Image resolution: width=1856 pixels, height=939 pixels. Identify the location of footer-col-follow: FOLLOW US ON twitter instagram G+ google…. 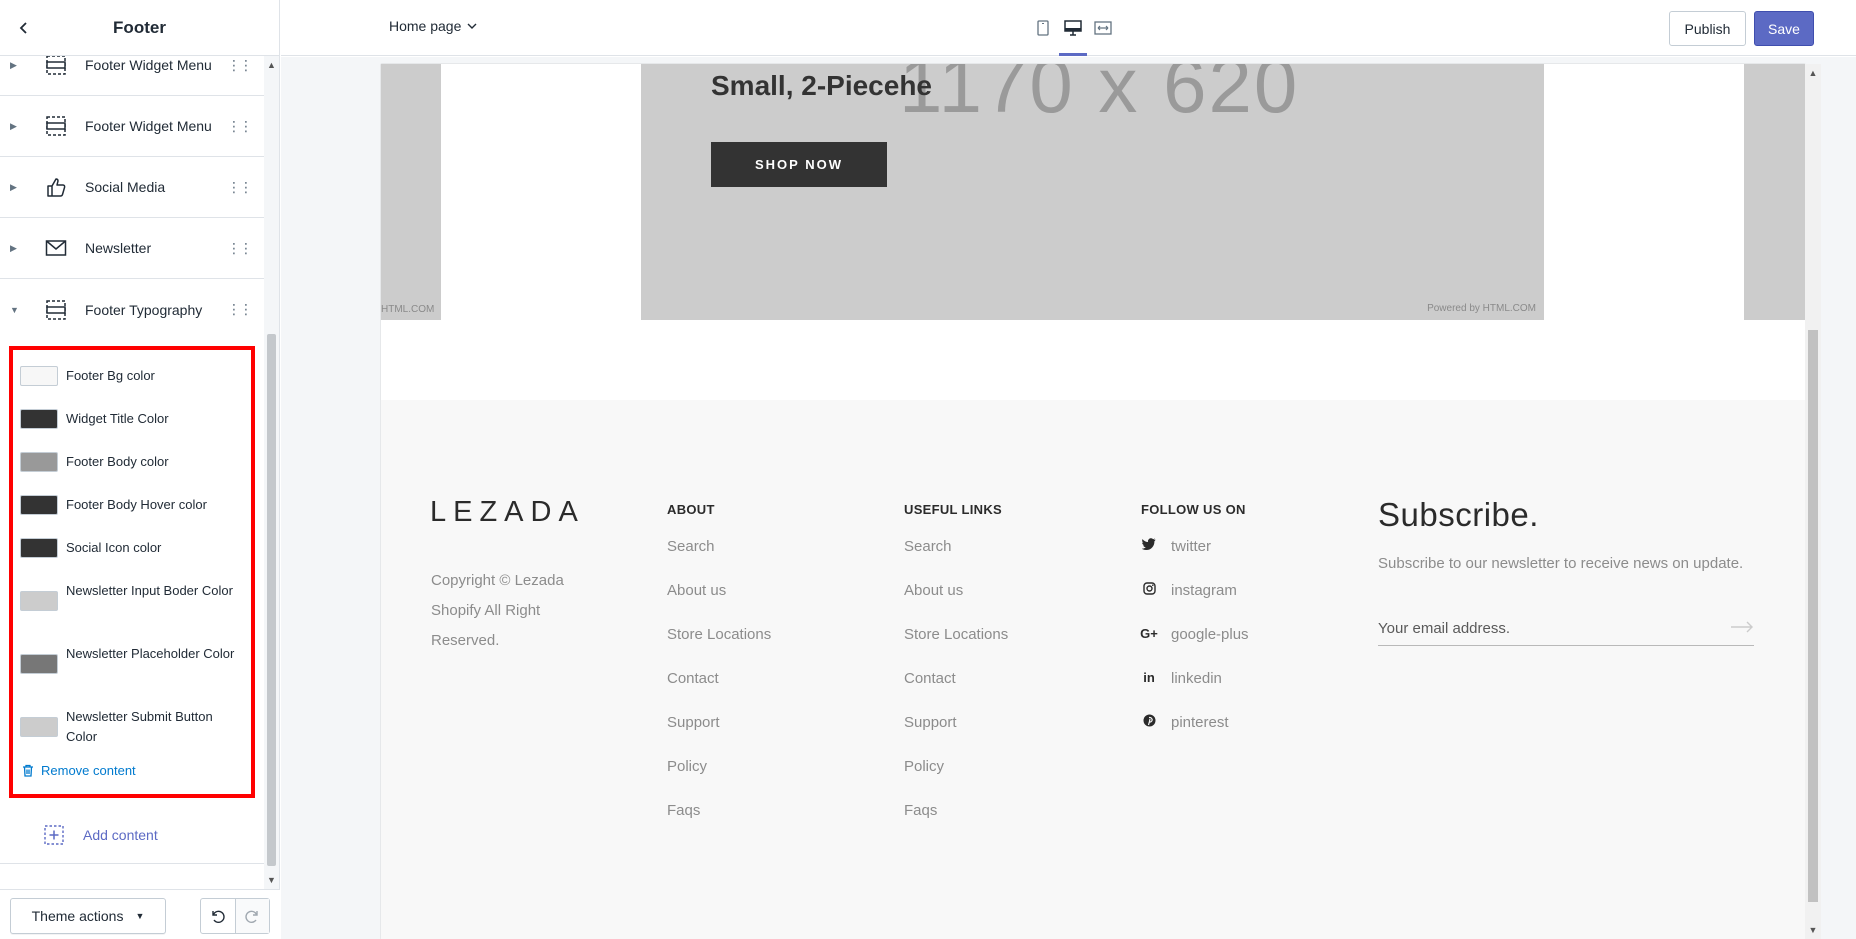
(1194, 630).